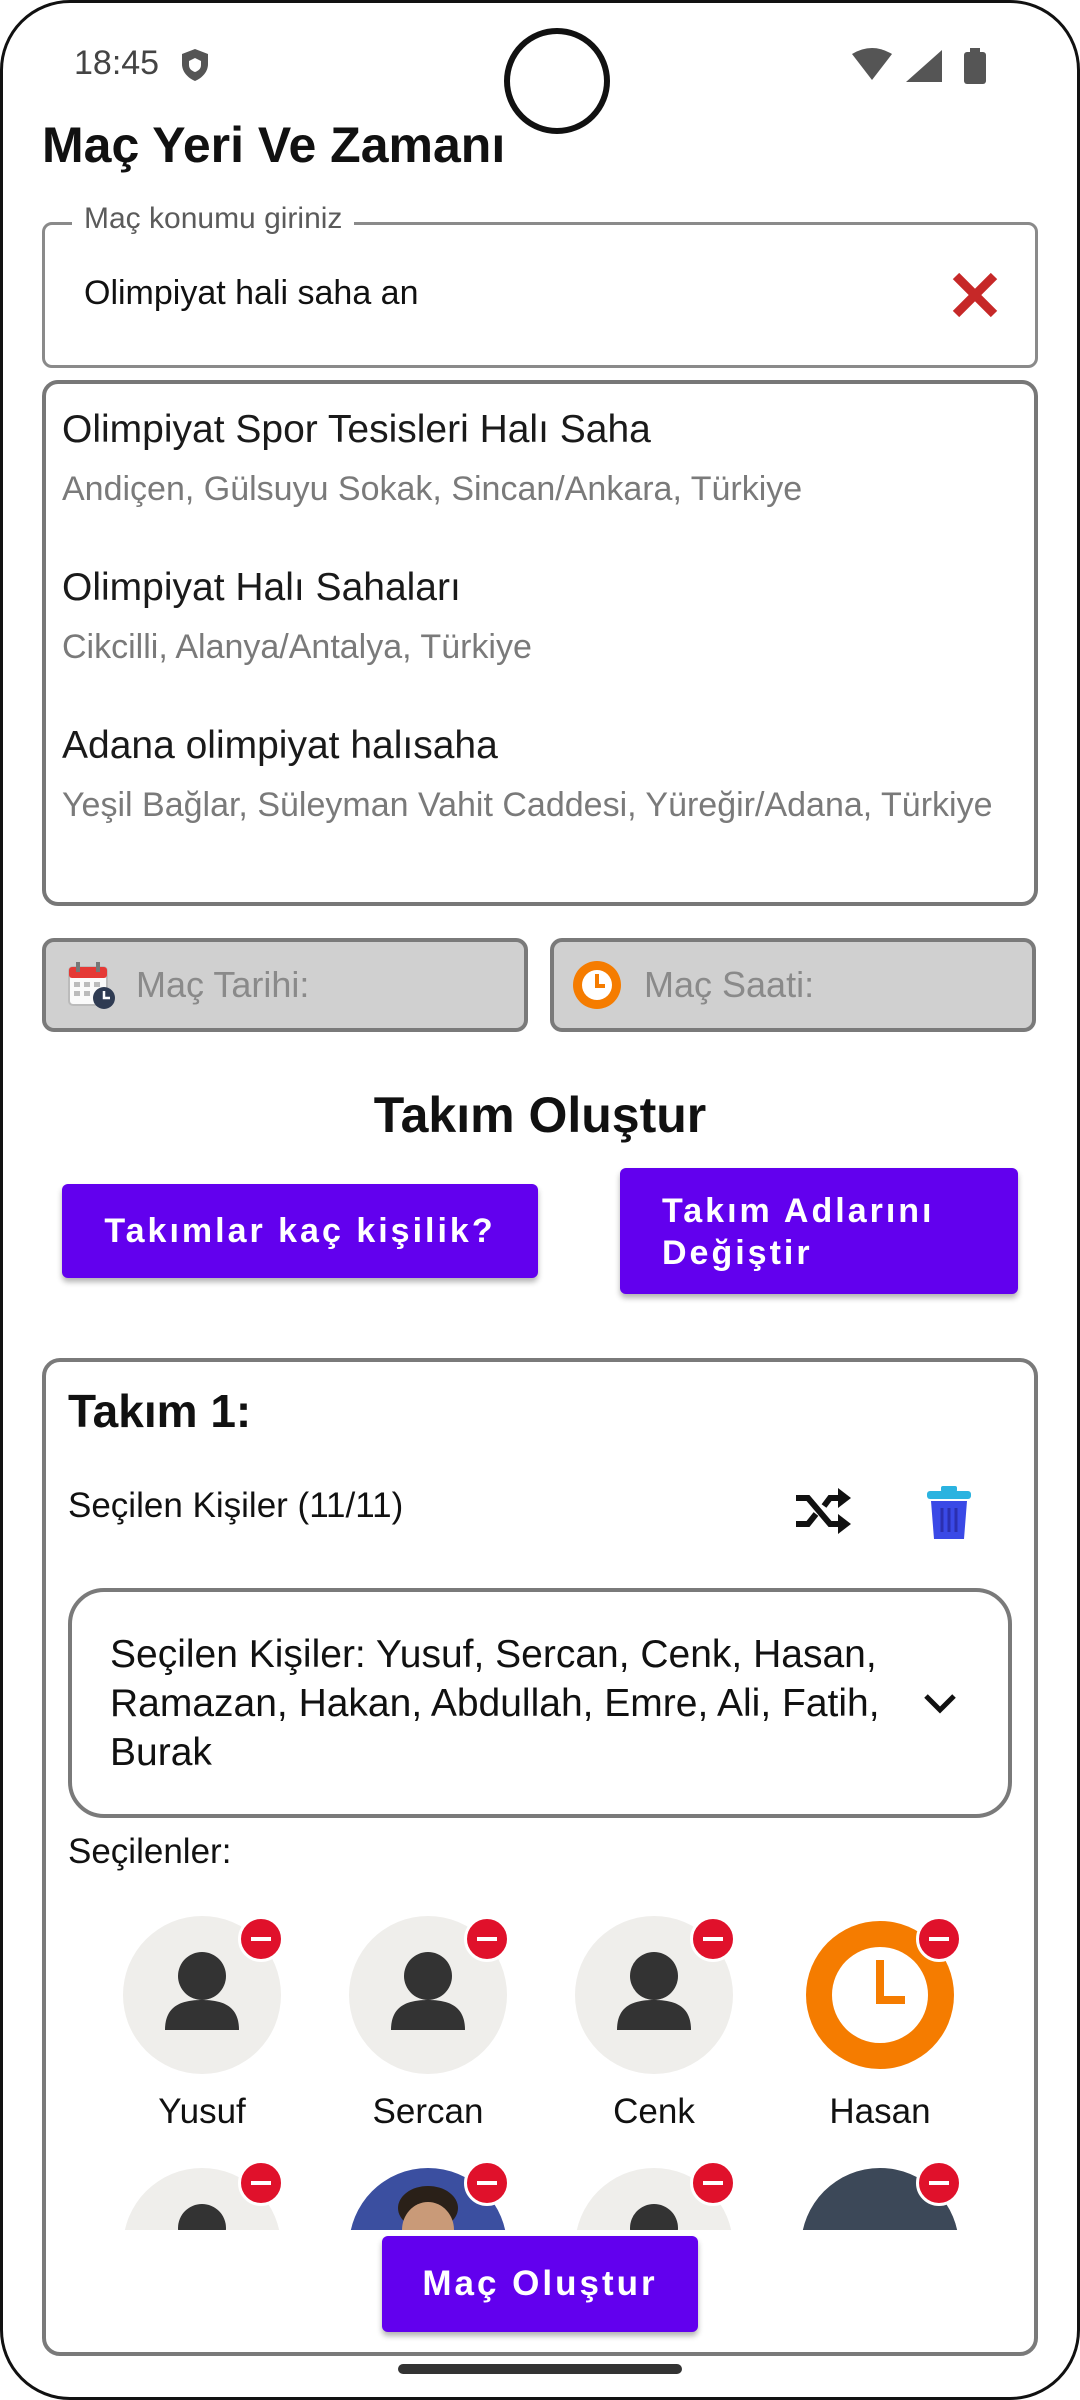 This screenshot has height=2400, width=1080. What do you see at coordinates (940, 1704) in the screenshot?
I see `chevron-down-icon` at bounding box center [940, 1704].